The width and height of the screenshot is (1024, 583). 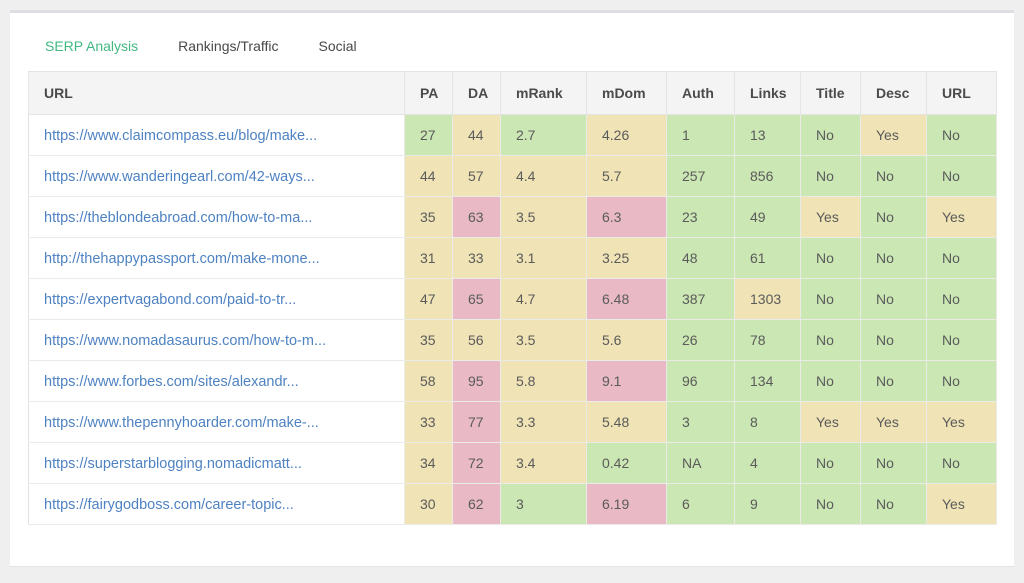 I want to click on metric-cell-links: 61, so click(x=767, y=258).